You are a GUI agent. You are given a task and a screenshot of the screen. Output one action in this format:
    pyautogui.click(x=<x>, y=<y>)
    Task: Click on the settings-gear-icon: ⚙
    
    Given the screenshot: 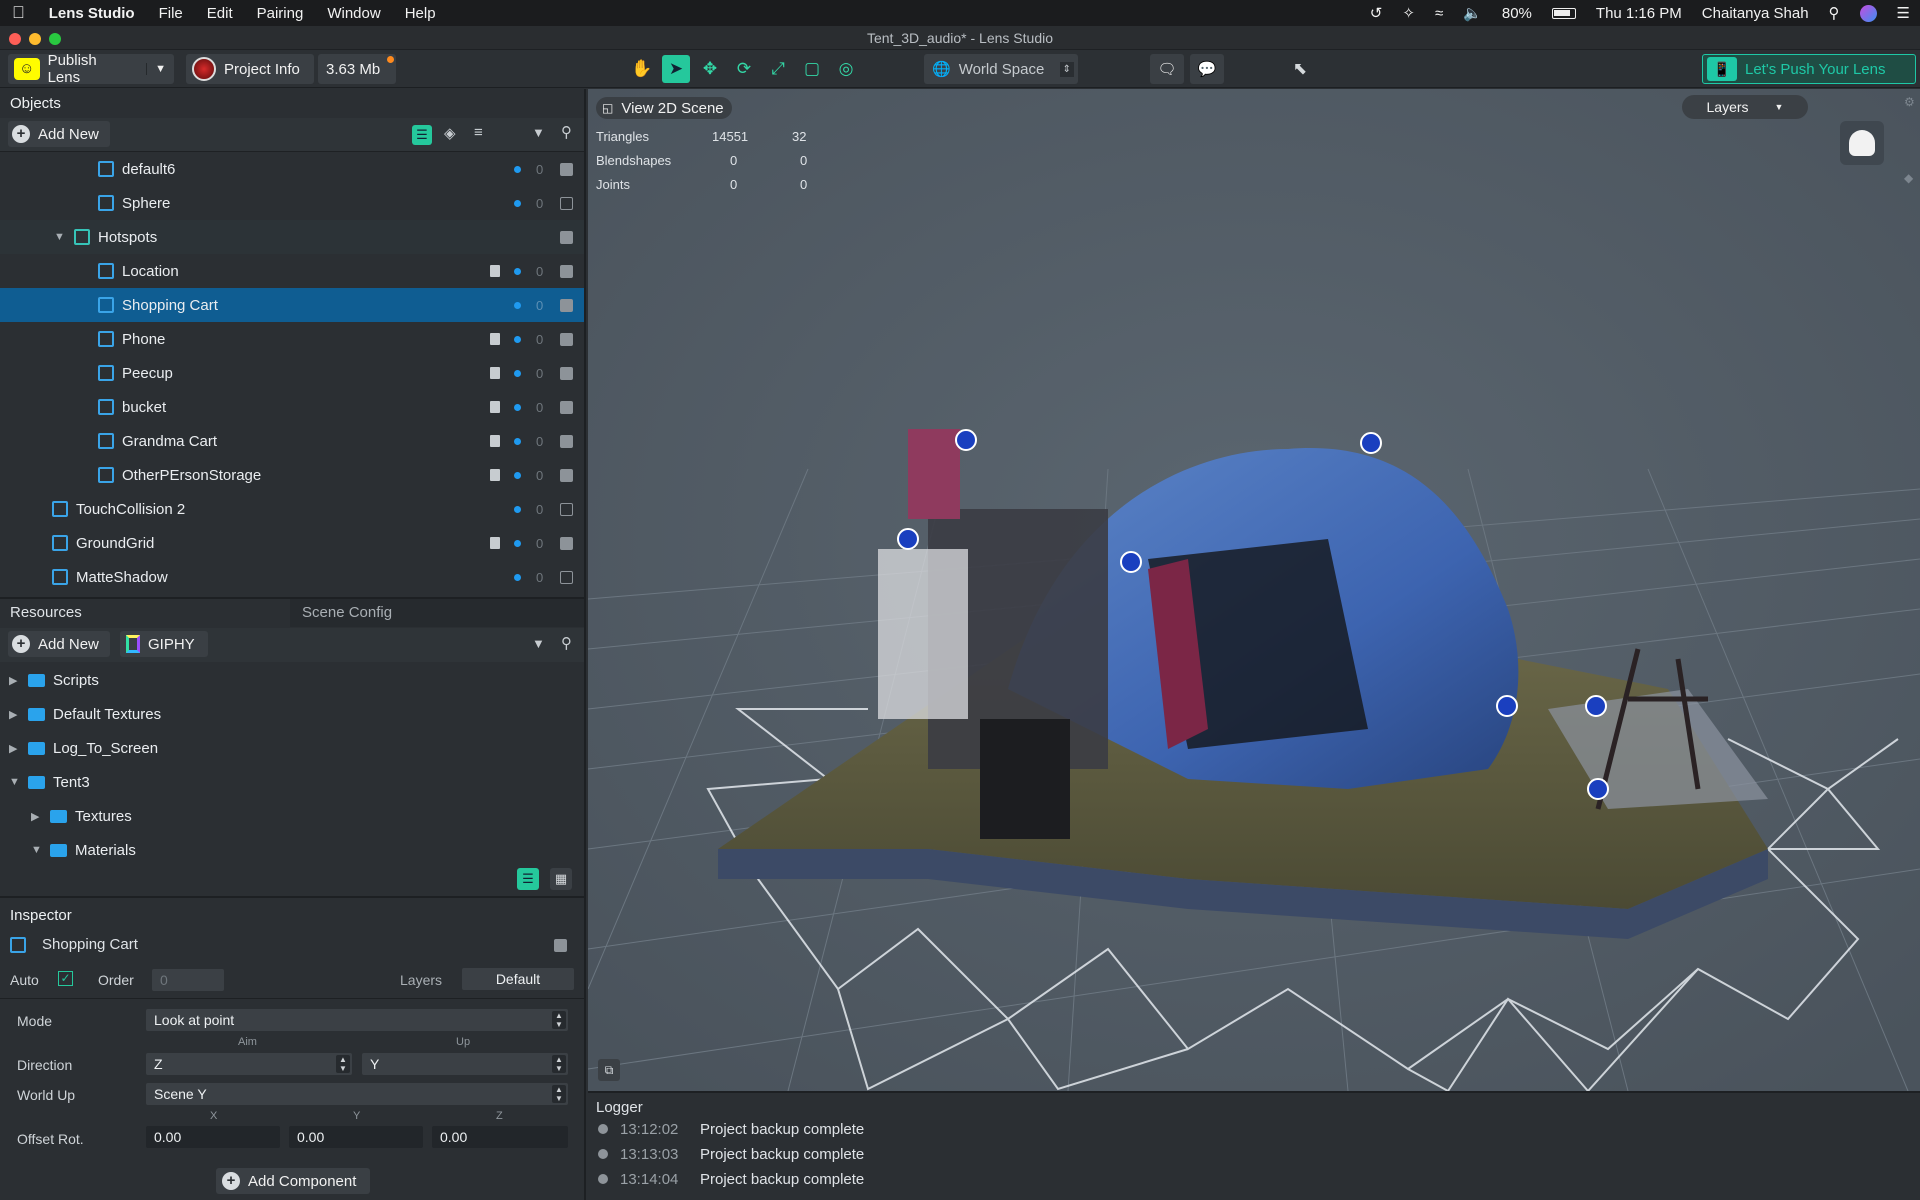 What is the action you would take?
    pyautogui.click(x=1909, y=102)
    